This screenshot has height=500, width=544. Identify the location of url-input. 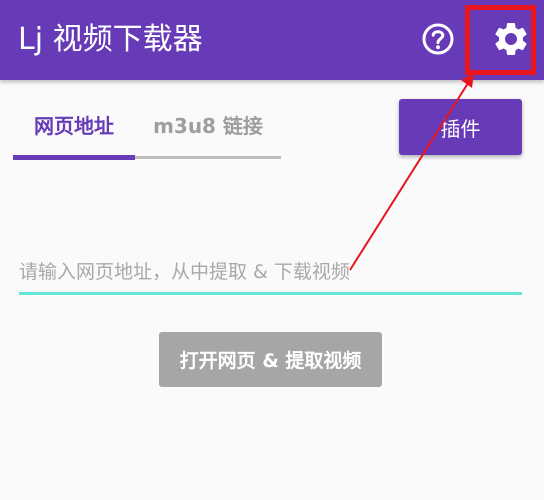
(270, 273).